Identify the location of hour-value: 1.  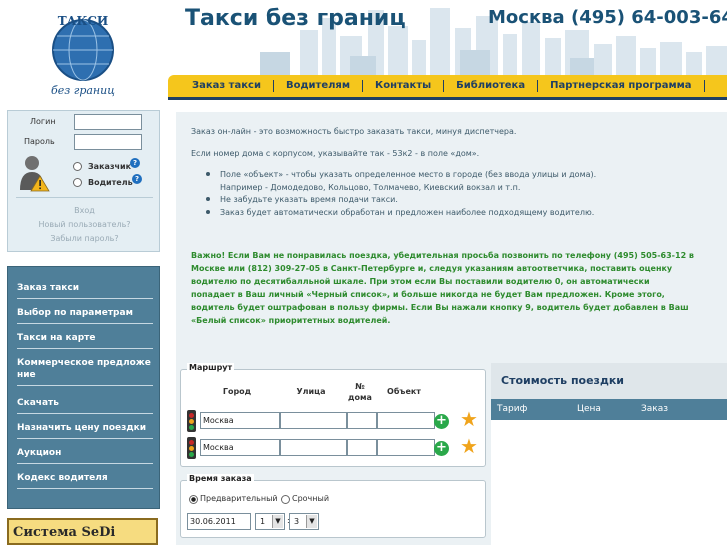
(263, 521).